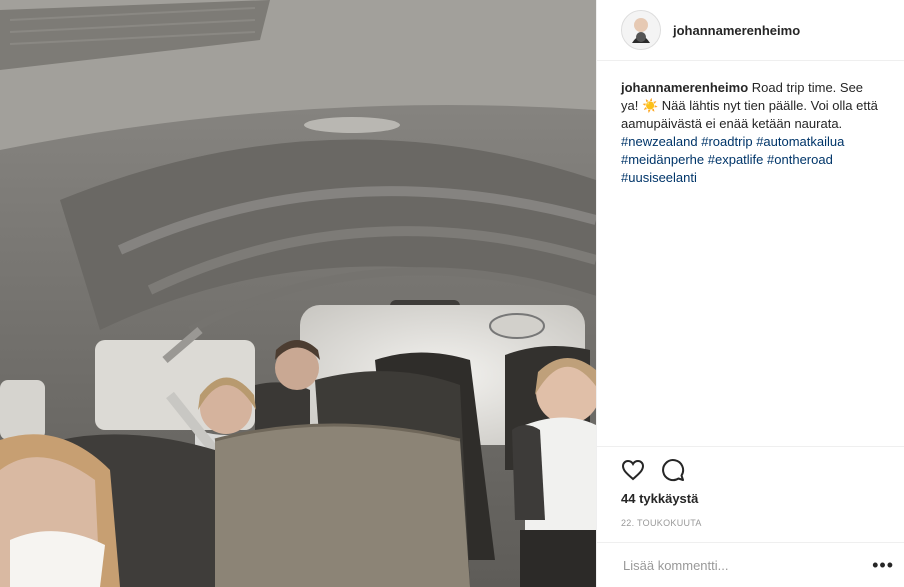 The width and height of the screenshot is (904, 587). I want to click on hashtag-ontheroad: #ontheroad, so click(800, 159).